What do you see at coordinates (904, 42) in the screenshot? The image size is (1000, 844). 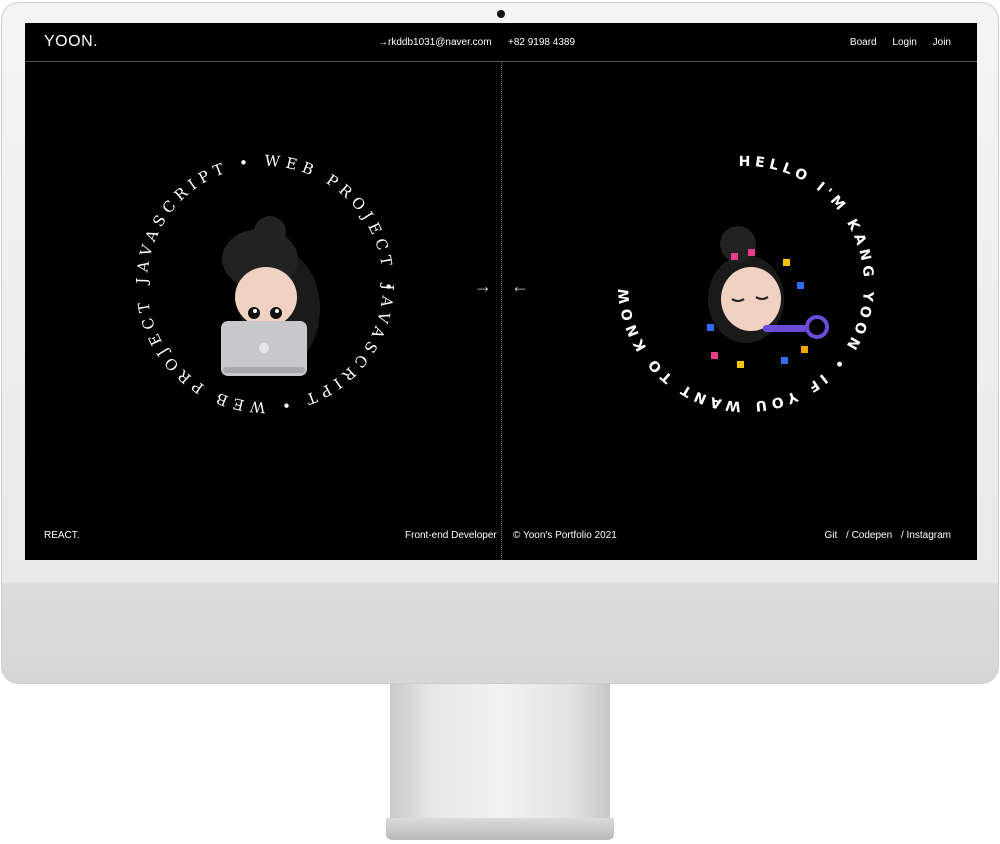 I see `nav-login: Login` at bounding box center [904, 42].